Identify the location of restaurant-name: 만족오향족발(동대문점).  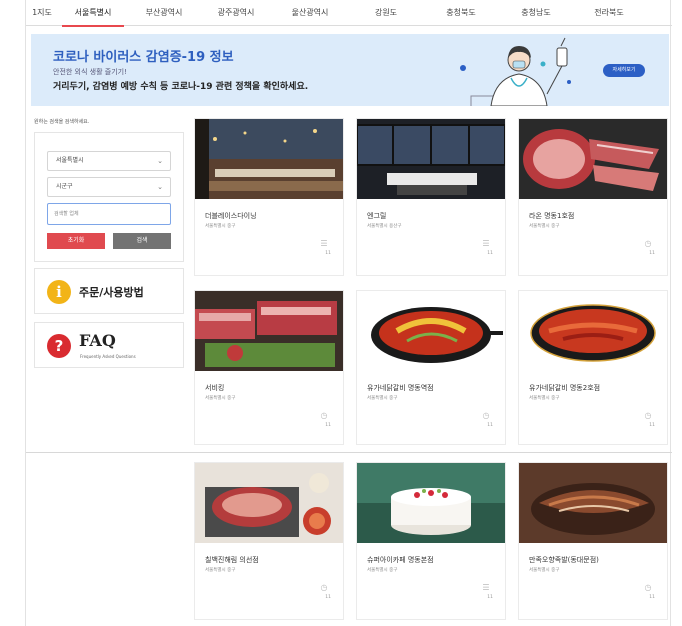
(564, 560).